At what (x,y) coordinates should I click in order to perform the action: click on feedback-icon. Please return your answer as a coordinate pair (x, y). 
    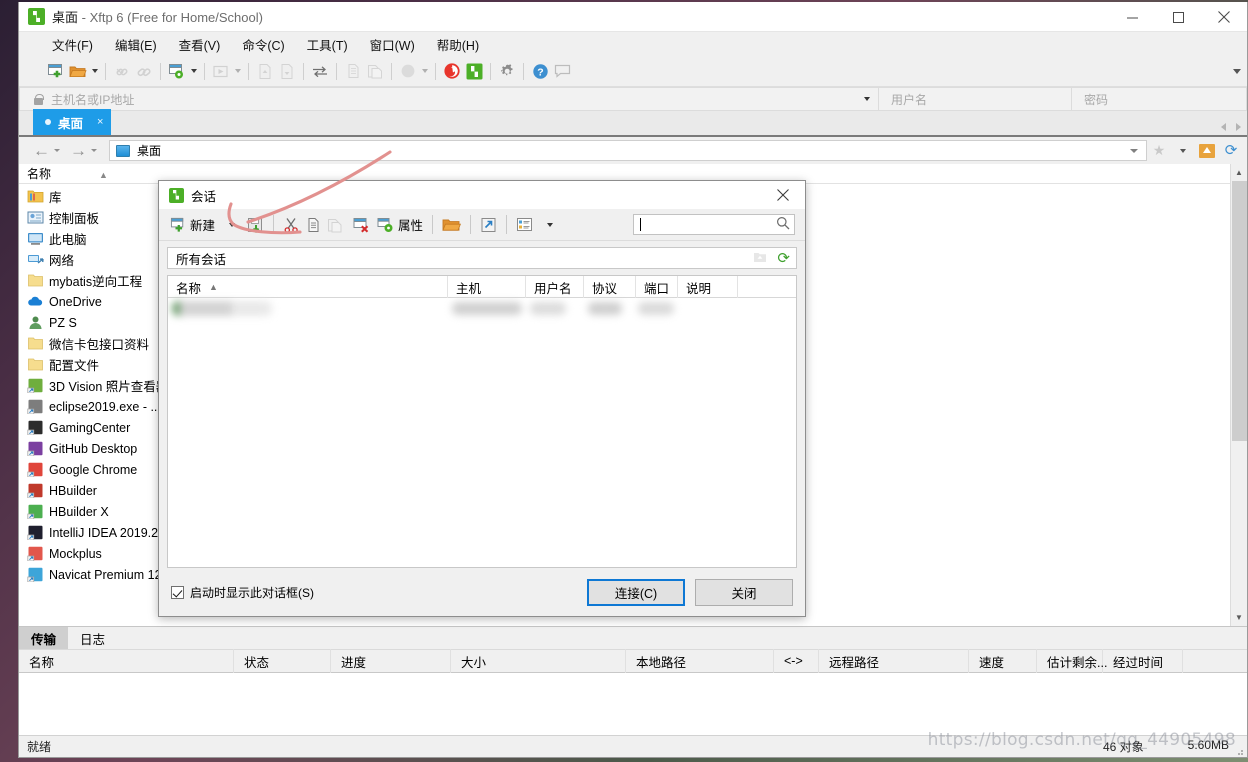
    Looking at the image, I should click on (562, 71).